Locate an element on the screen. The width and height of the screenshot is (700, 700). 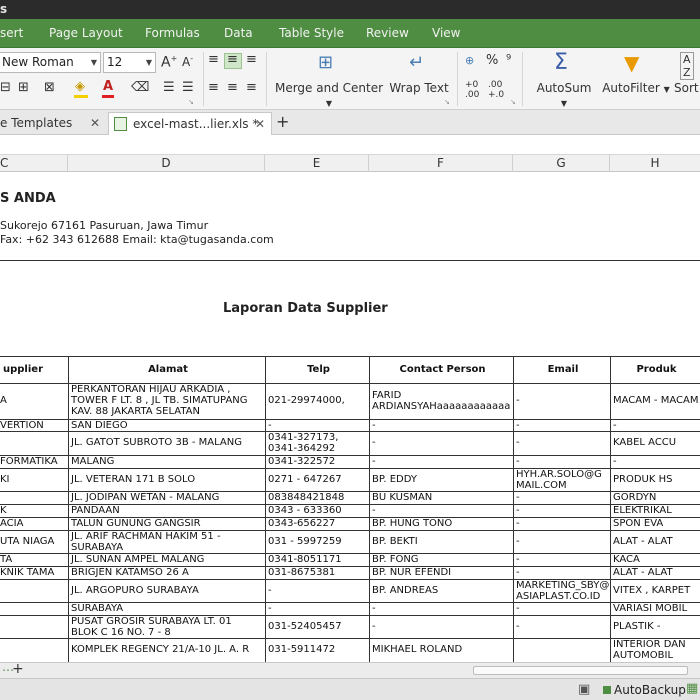
tab-templates: e Templates ✕ is located at coordinates (53, 123).